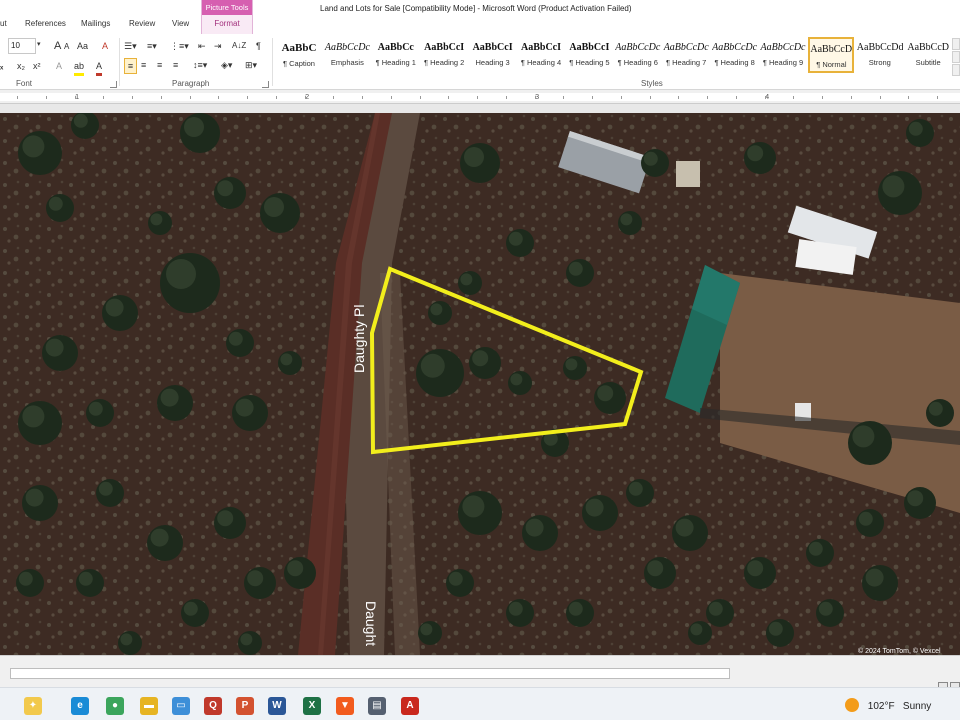 The image size is (960, 720). Describe the element at coordinates (37, 66) in the screenshot. I see `superscript-x-icon: x²` at that location.